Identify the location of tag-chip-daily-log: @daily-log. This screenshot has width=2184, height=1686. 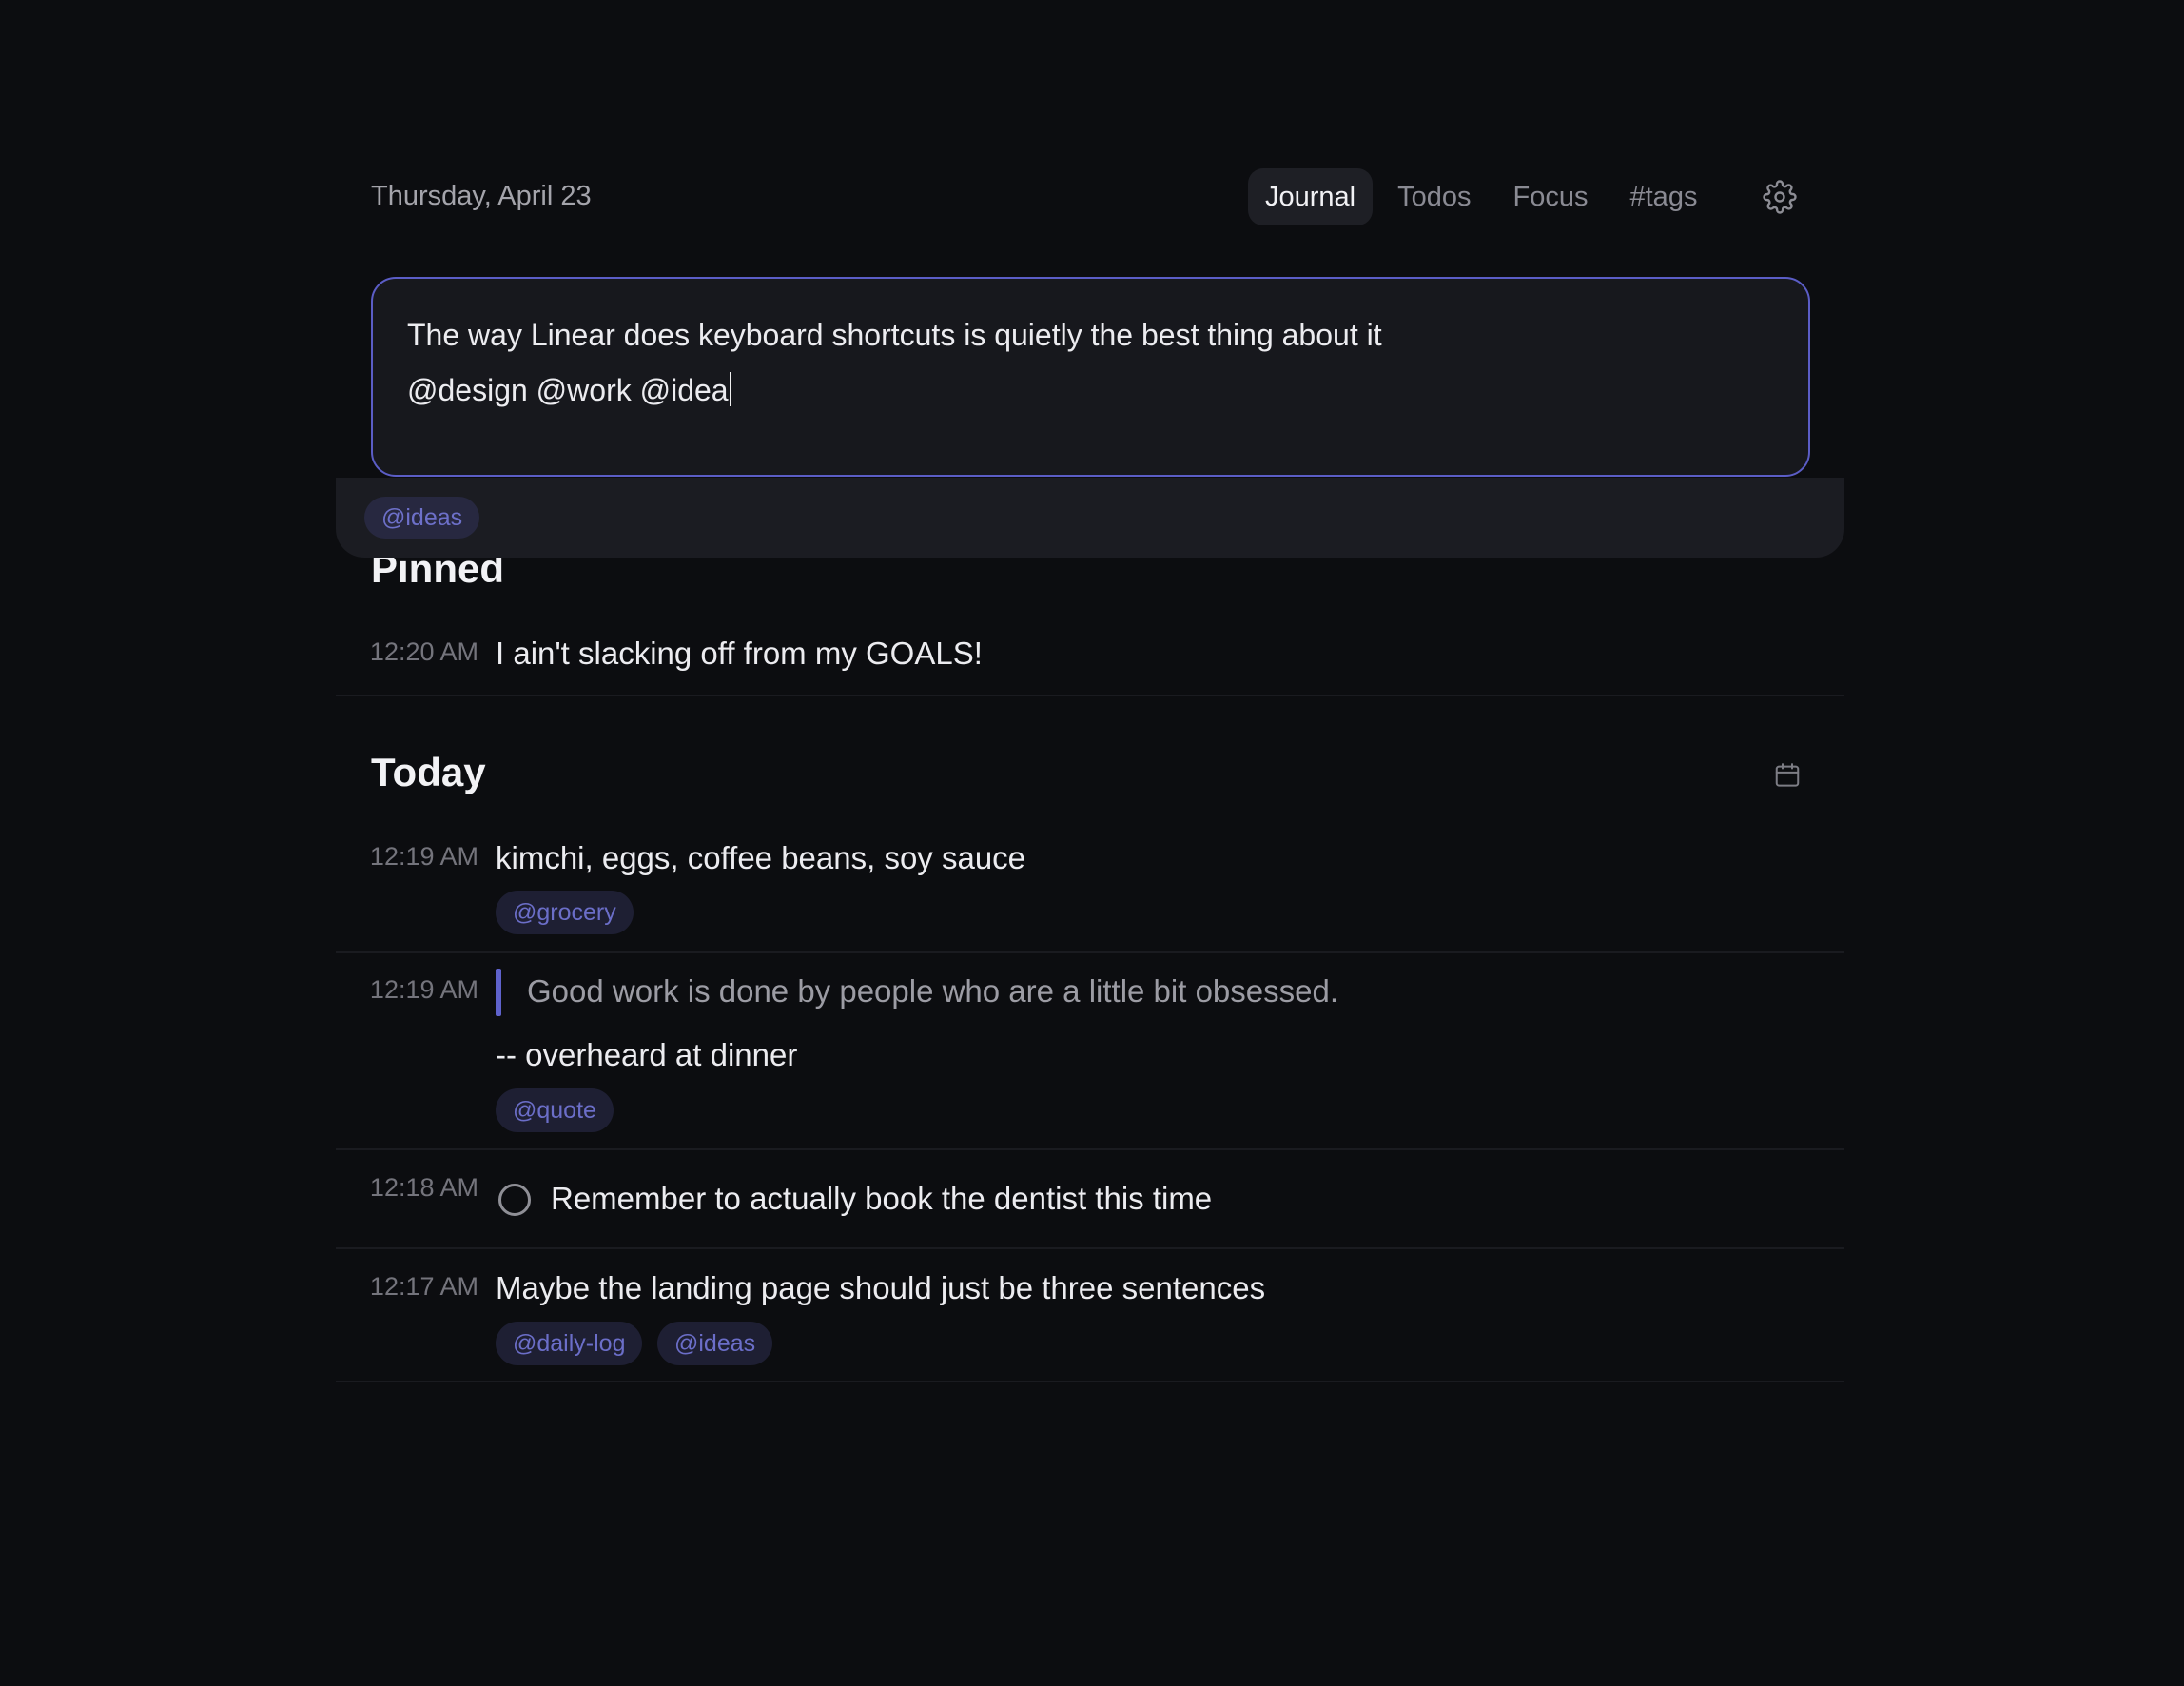
(569, 1343).